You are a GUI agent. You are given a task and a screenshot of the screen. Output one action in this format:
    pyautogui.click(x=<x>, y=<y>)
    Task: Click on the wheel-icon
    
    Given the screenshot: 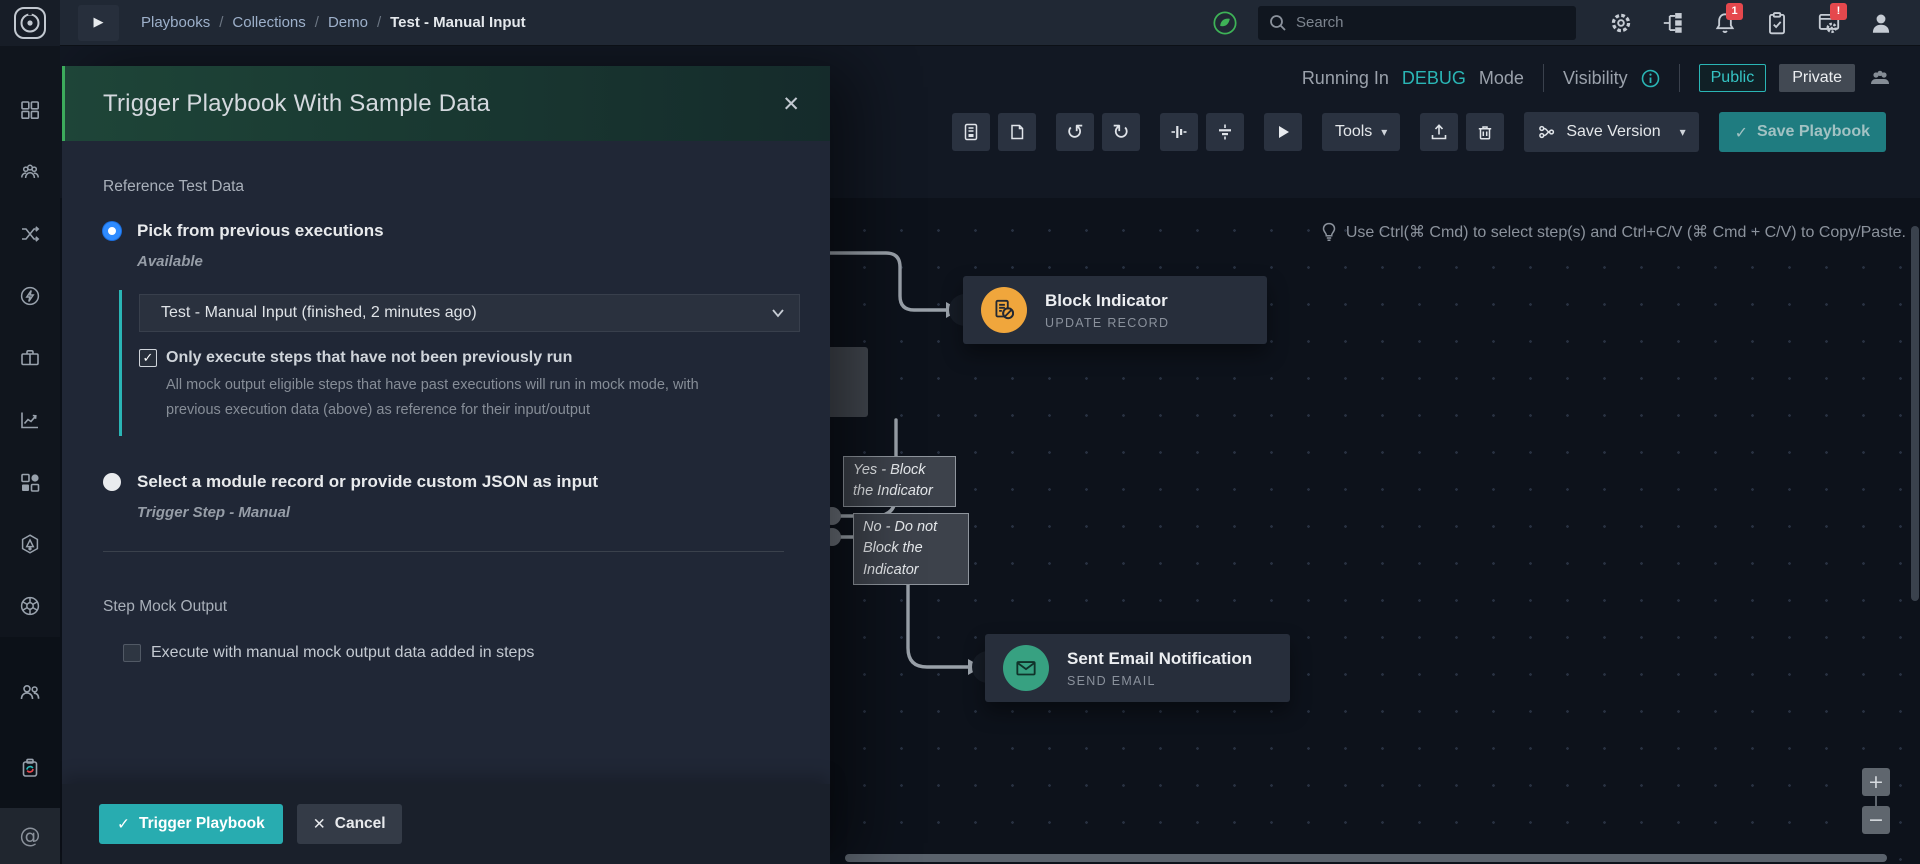 What is the action you would take?
    pyautogui.click(x=30, y=606)
    